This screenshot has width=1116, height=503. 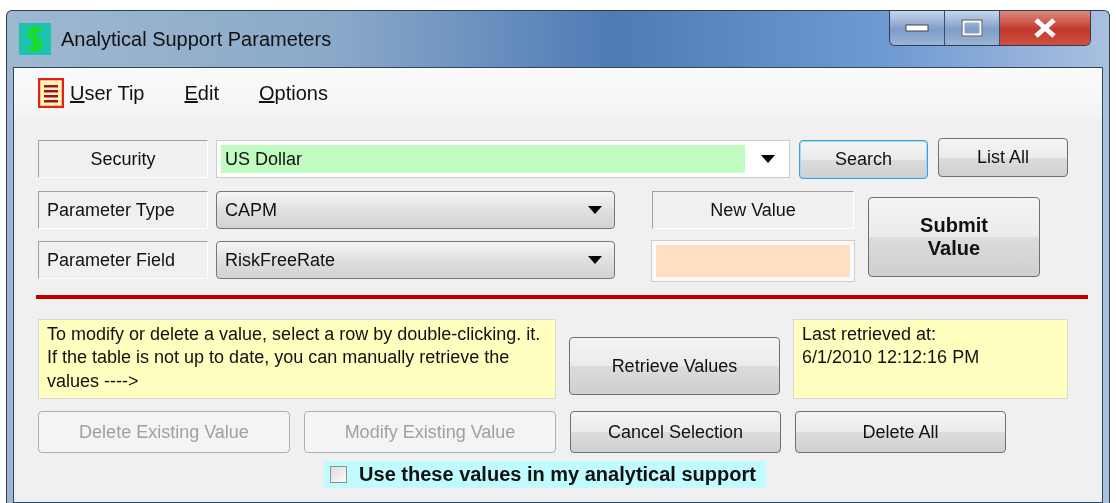 What do you see at coordinates (954, 237) in the screenshot?
I see `submit-value-button: Submit Value` at bounding box center [954, 237].